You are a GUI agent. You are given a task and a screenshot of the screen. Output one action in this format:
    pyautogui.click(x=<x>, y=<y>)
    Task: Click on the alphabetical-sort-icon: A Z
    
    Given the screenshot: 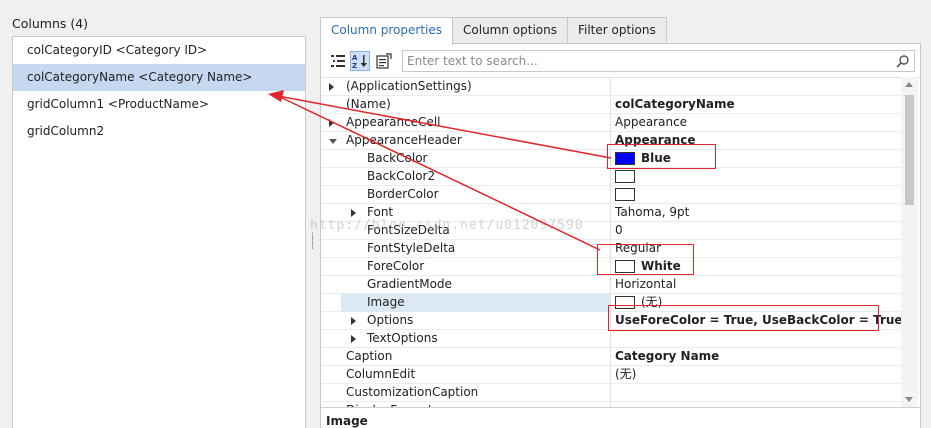 What is the action you would take?
    pyautogui.click(x=359, y=61)
    